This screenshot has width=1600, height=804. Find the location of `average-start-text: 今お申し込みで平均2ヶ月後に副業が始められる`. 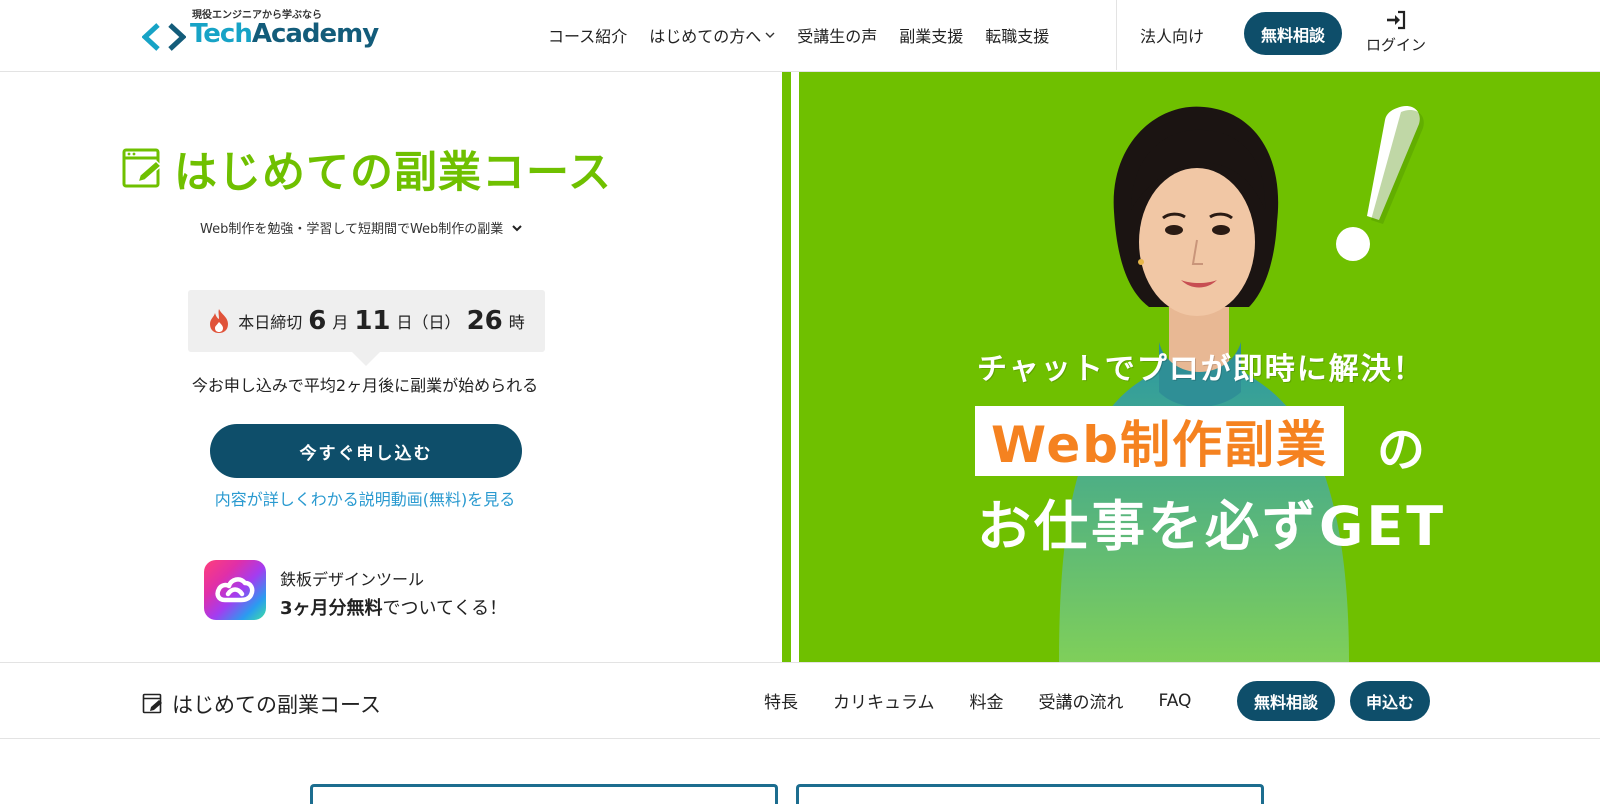

average-start-text: 今お申し込みで平均2ヶ月後に副業が始められる is located at coordinates (365, 385).